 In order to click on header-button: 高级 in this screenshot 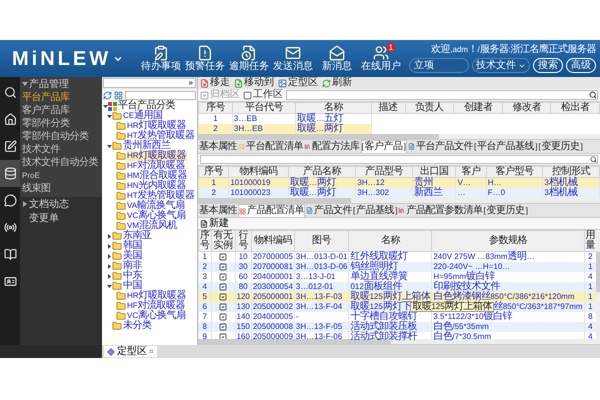, I will do `click(581, 65)`.